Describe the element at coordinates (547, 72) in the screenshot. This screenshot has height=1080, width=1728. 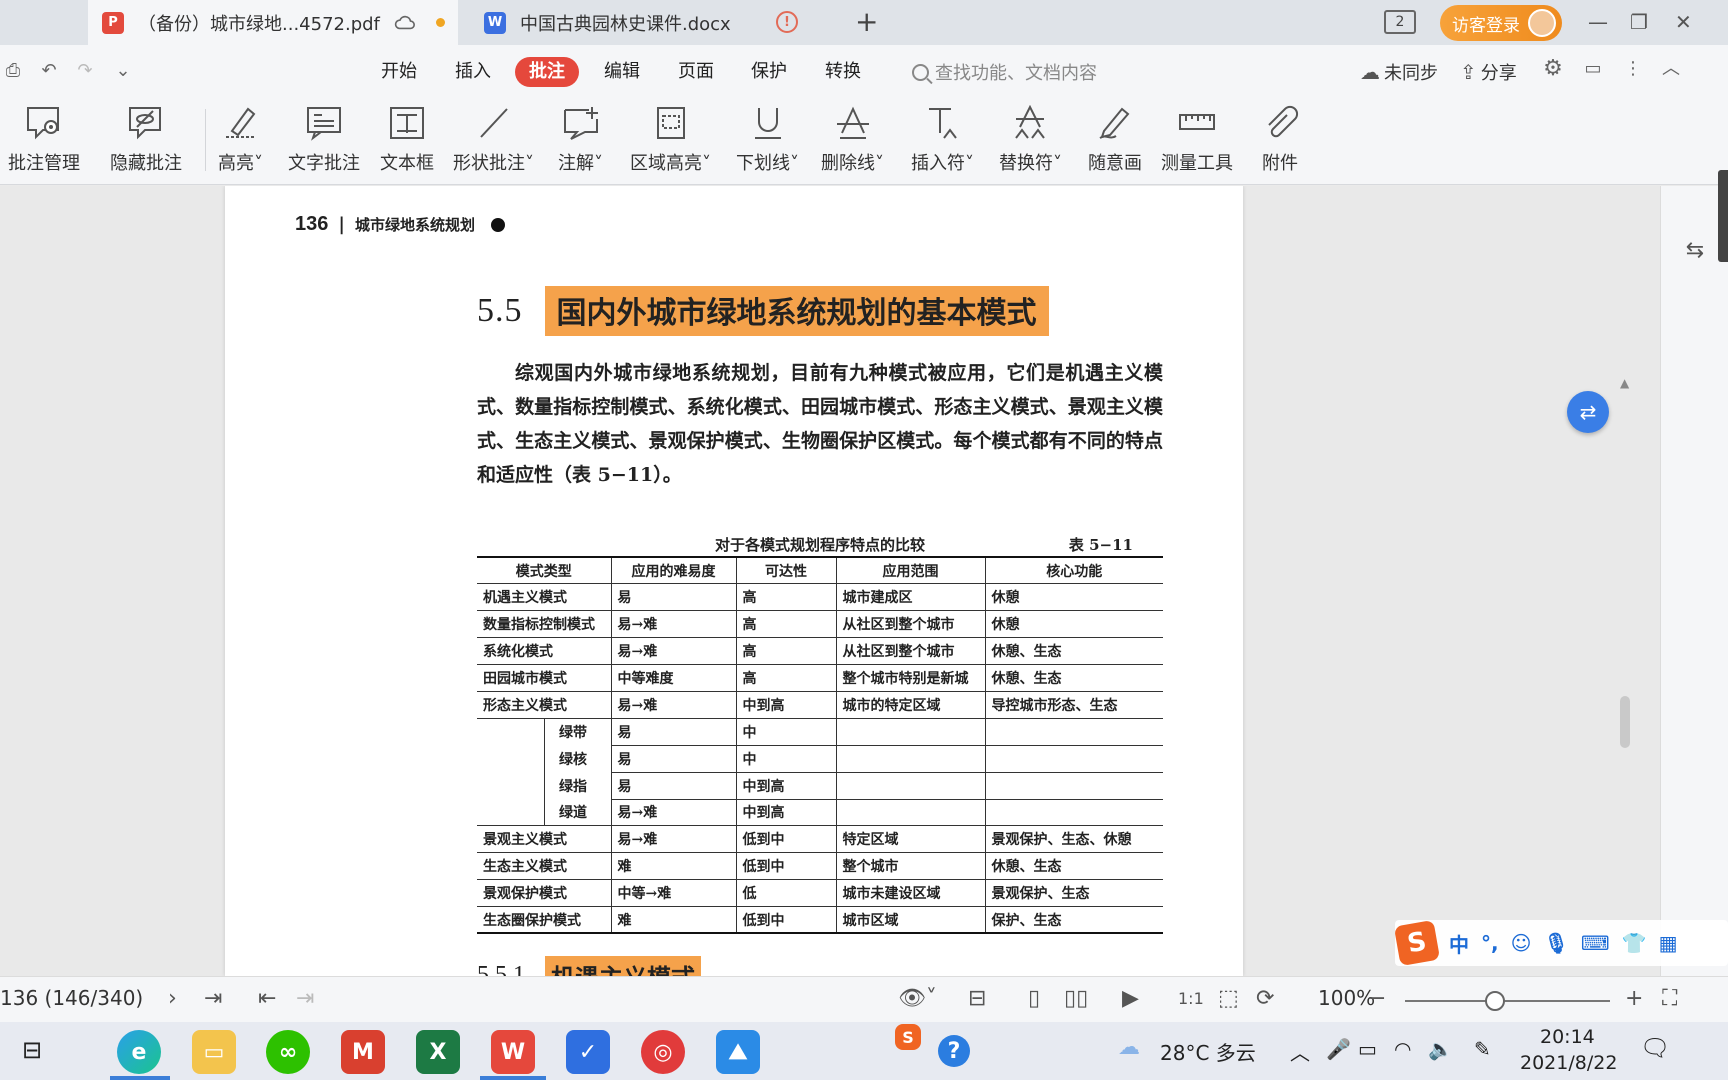
I see `menu-annotate: 批注` at that location.